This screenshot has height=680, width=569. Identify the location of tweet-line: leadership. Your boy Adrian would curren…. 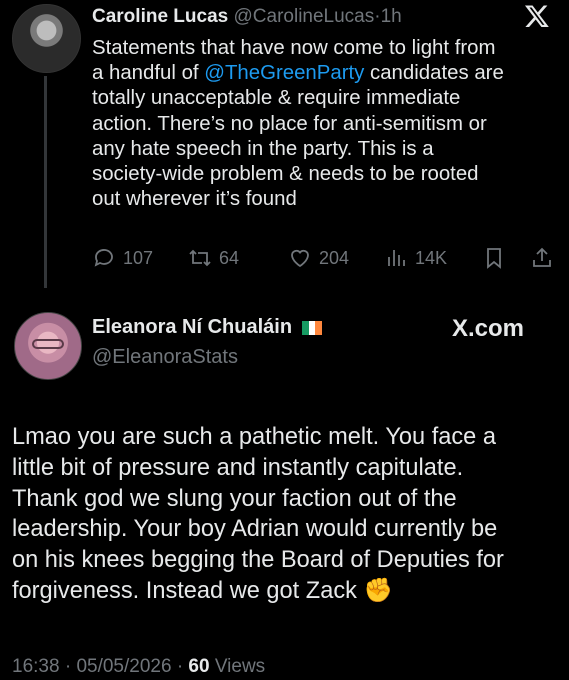
(255, 529).